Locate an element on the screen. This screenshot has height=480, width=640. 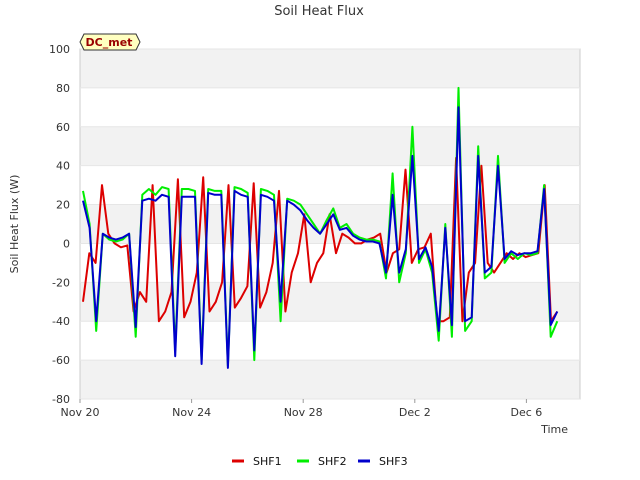
station-badge: DC_met is located at coordinates (110, 42).